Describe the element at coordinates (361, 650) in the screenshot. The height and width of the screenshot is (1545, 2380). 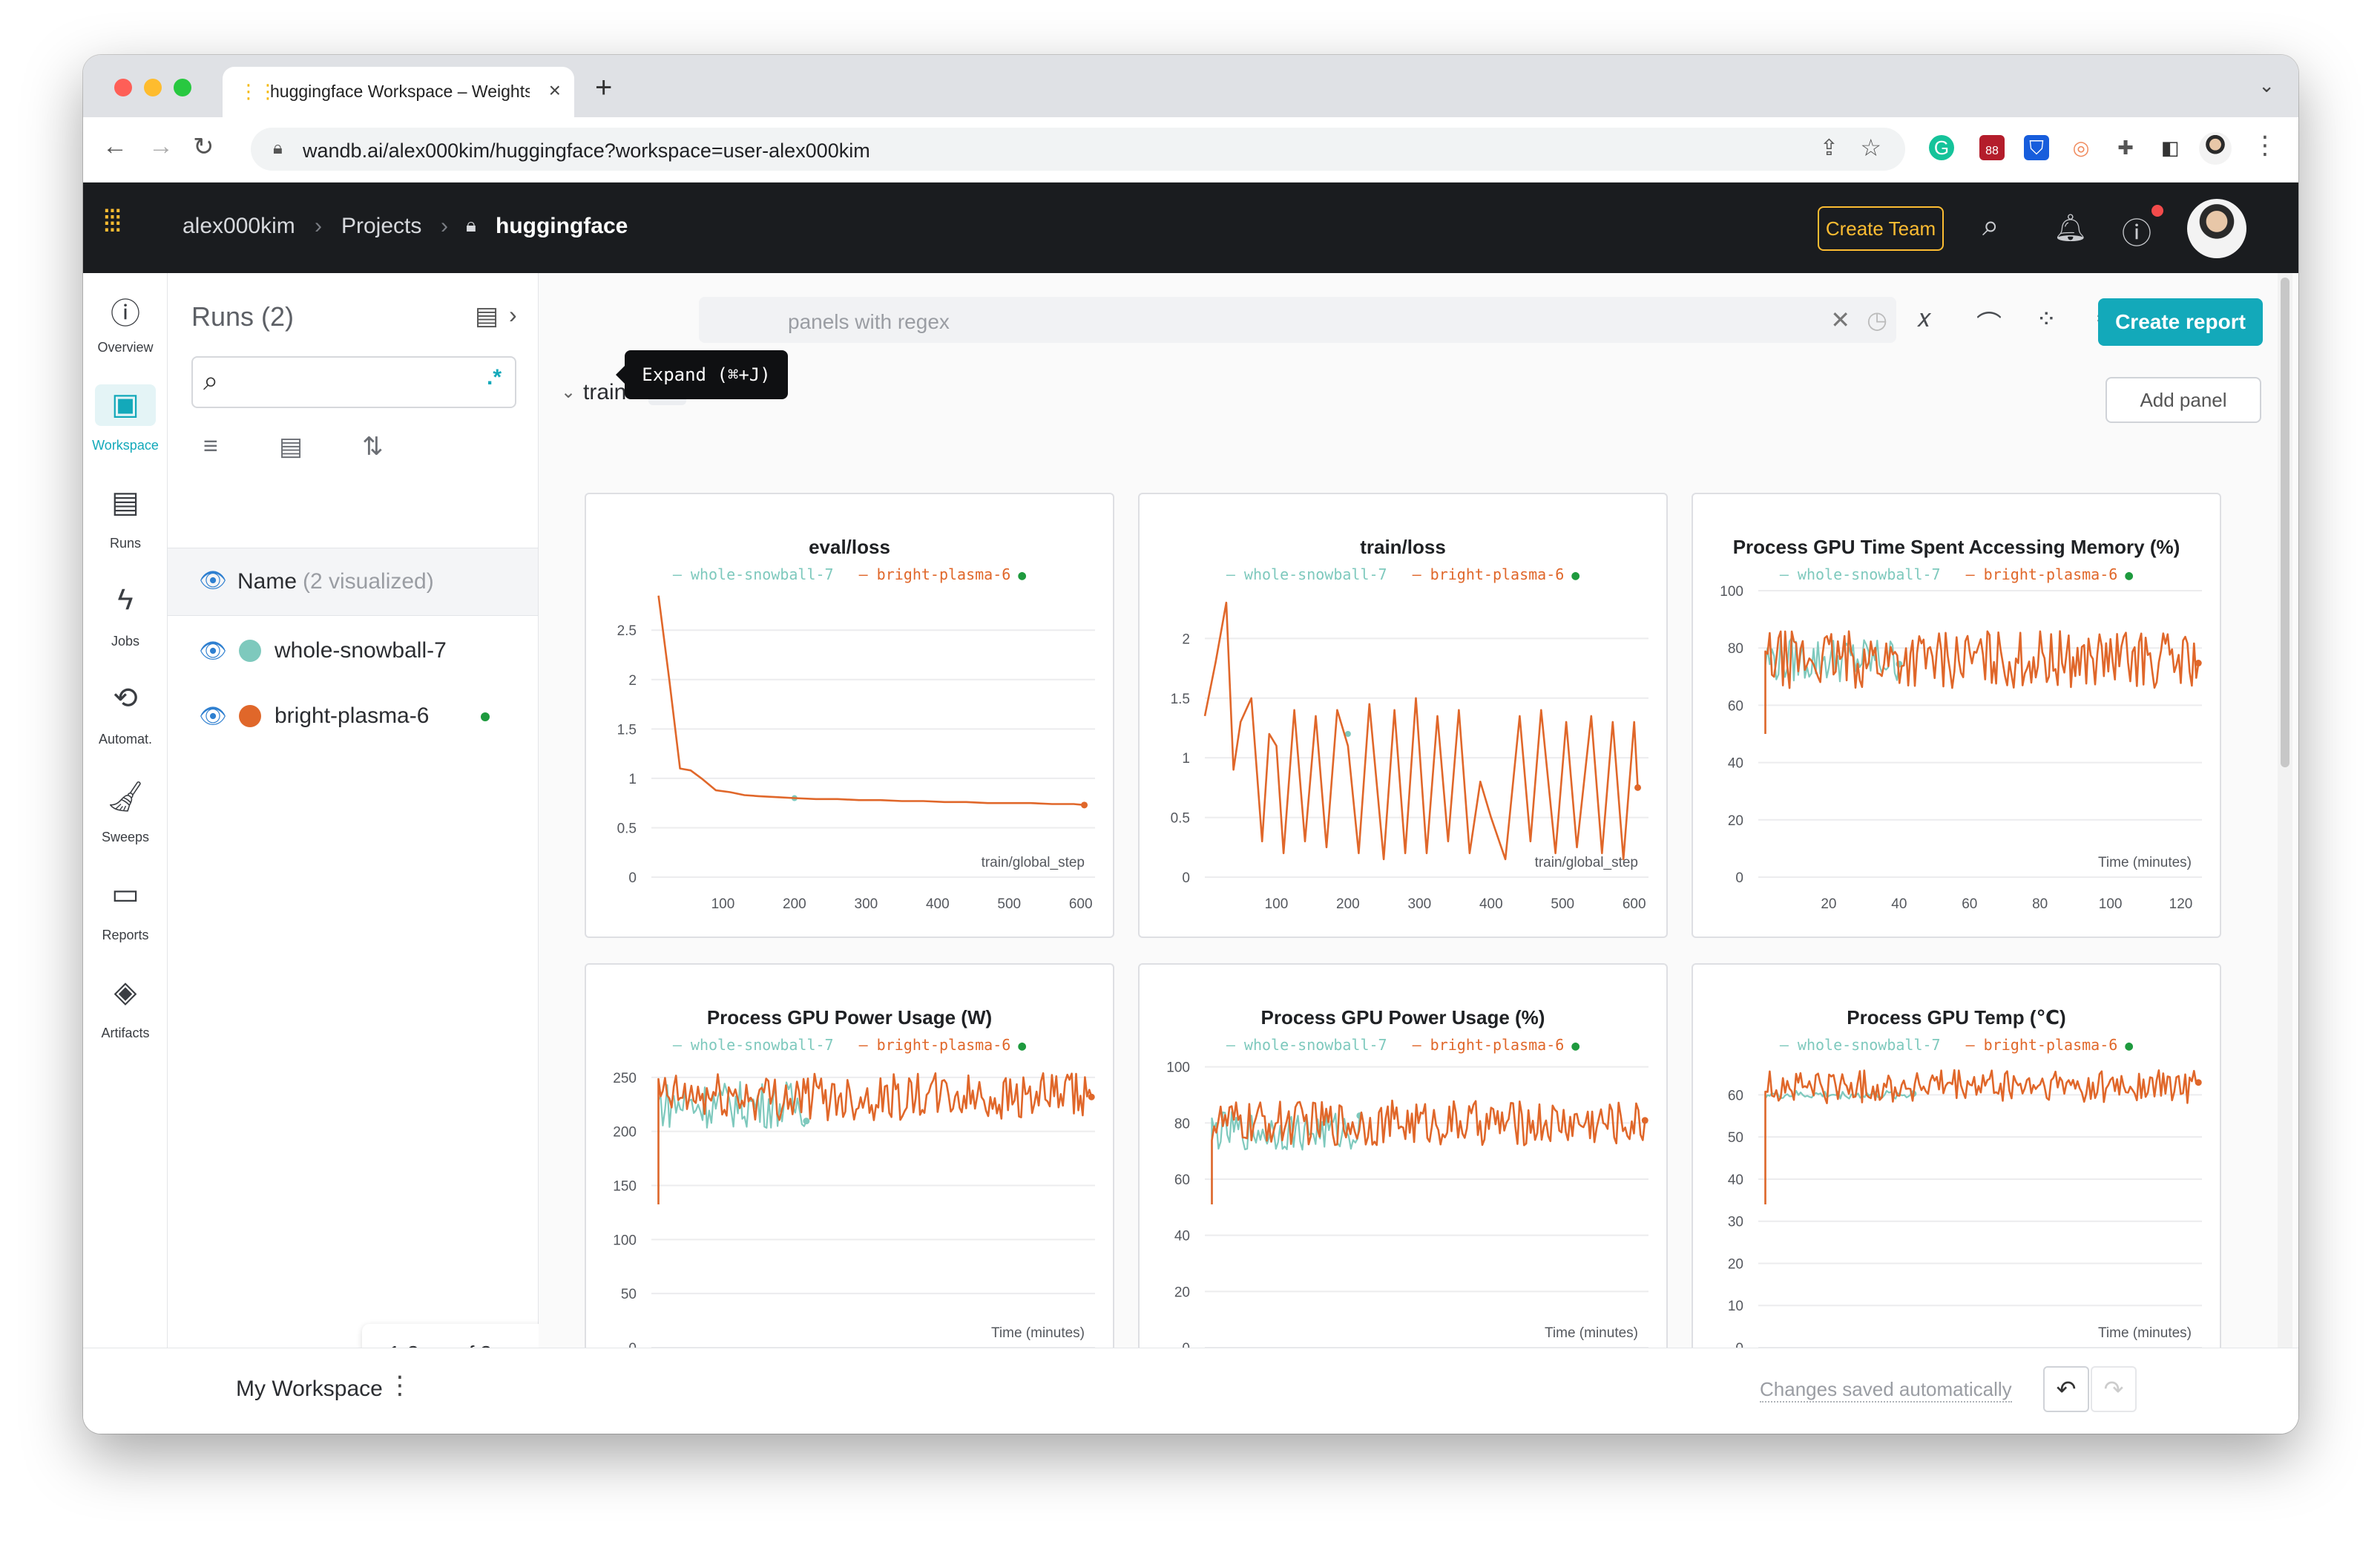
I see `run-name: whole-snowball-7` at that location.